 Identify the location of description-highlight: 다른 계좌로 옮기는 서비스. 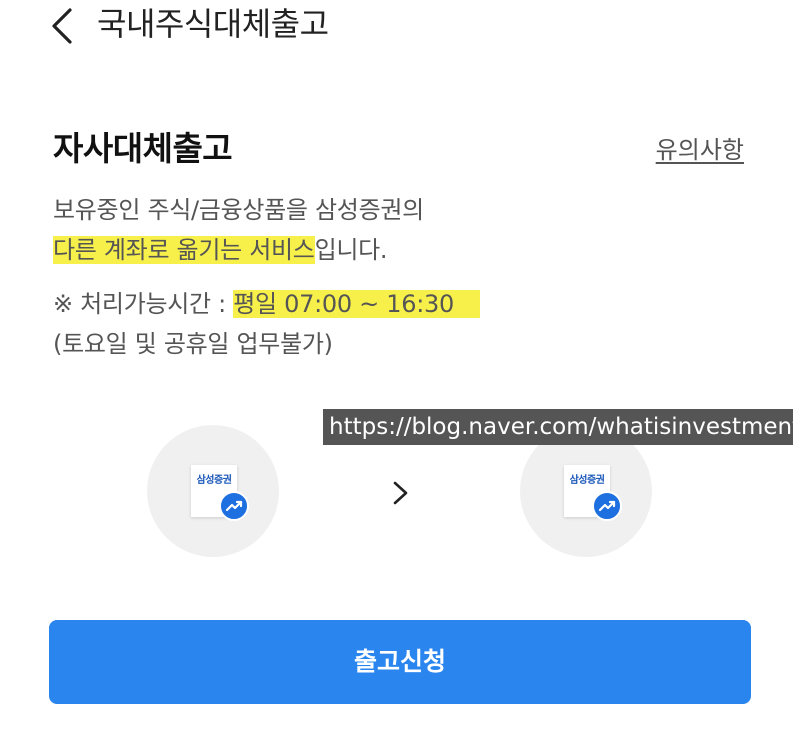
(184, 250).